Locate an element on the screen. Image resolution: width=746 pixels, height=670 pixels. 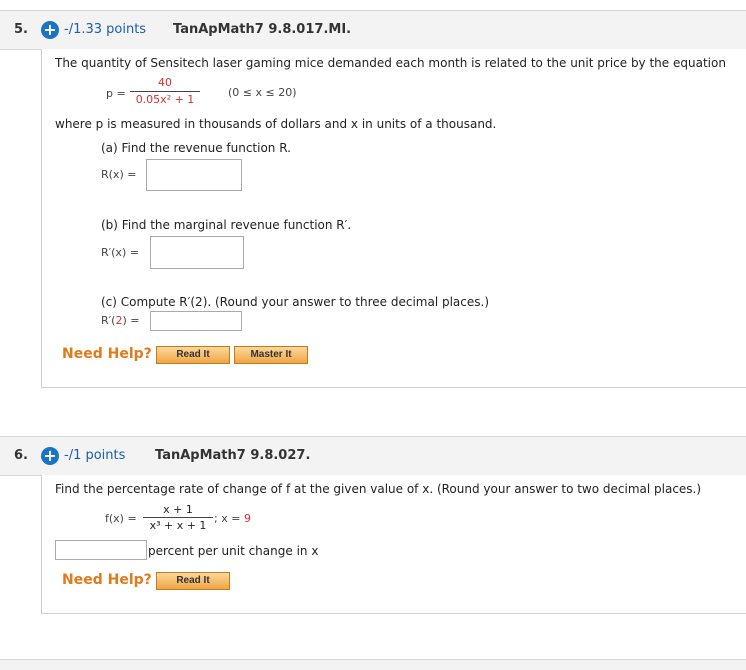
answer-suffix: percent per unit change in x is located at coordinates (233, 551).